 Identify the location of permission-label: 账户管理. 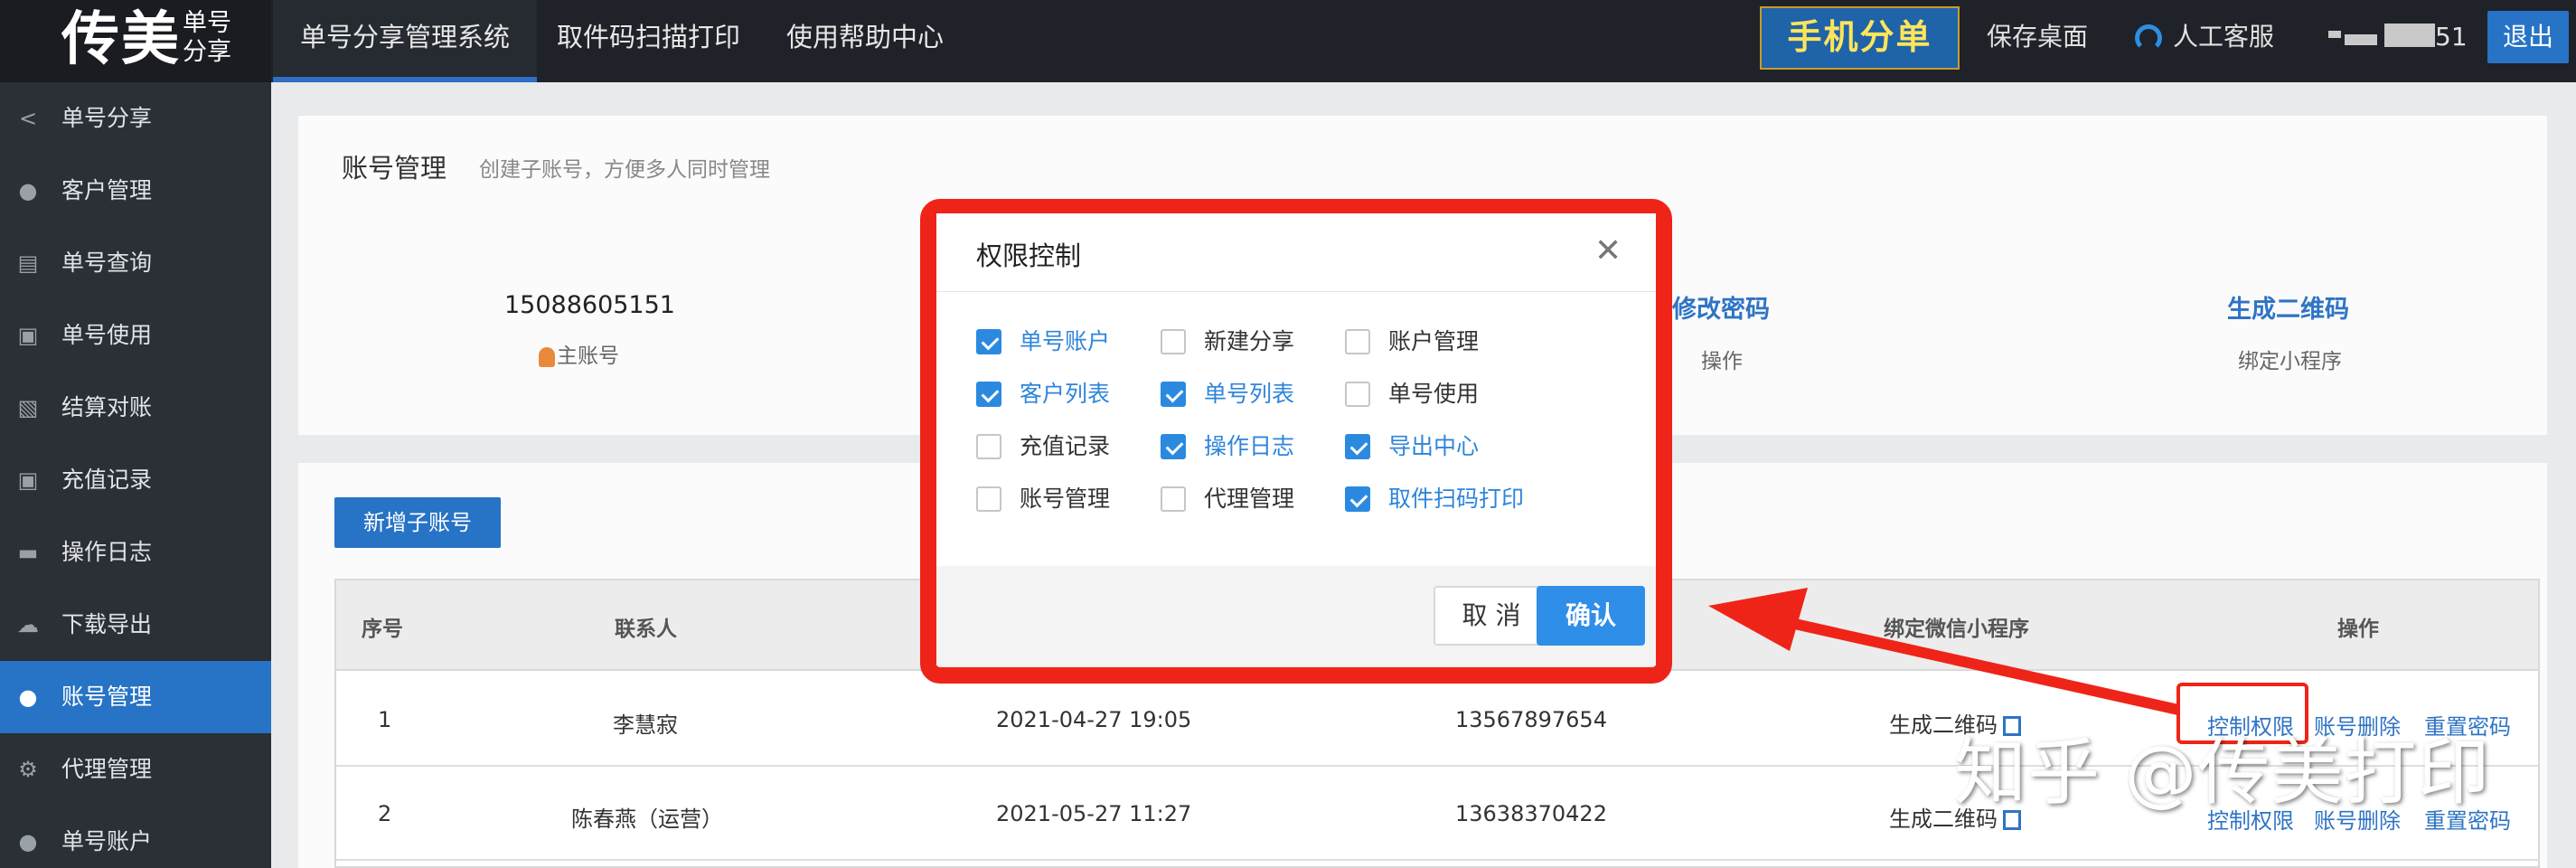
(1433, 341).